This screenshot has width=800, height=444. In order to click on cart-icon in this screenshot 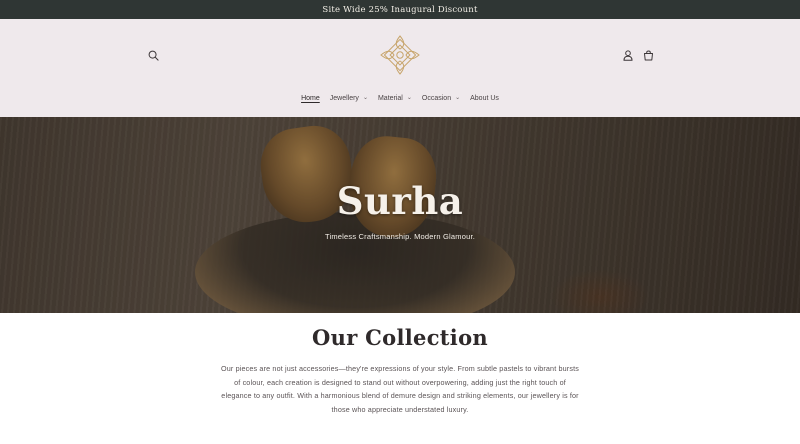, I will do `click(648, 54)`.